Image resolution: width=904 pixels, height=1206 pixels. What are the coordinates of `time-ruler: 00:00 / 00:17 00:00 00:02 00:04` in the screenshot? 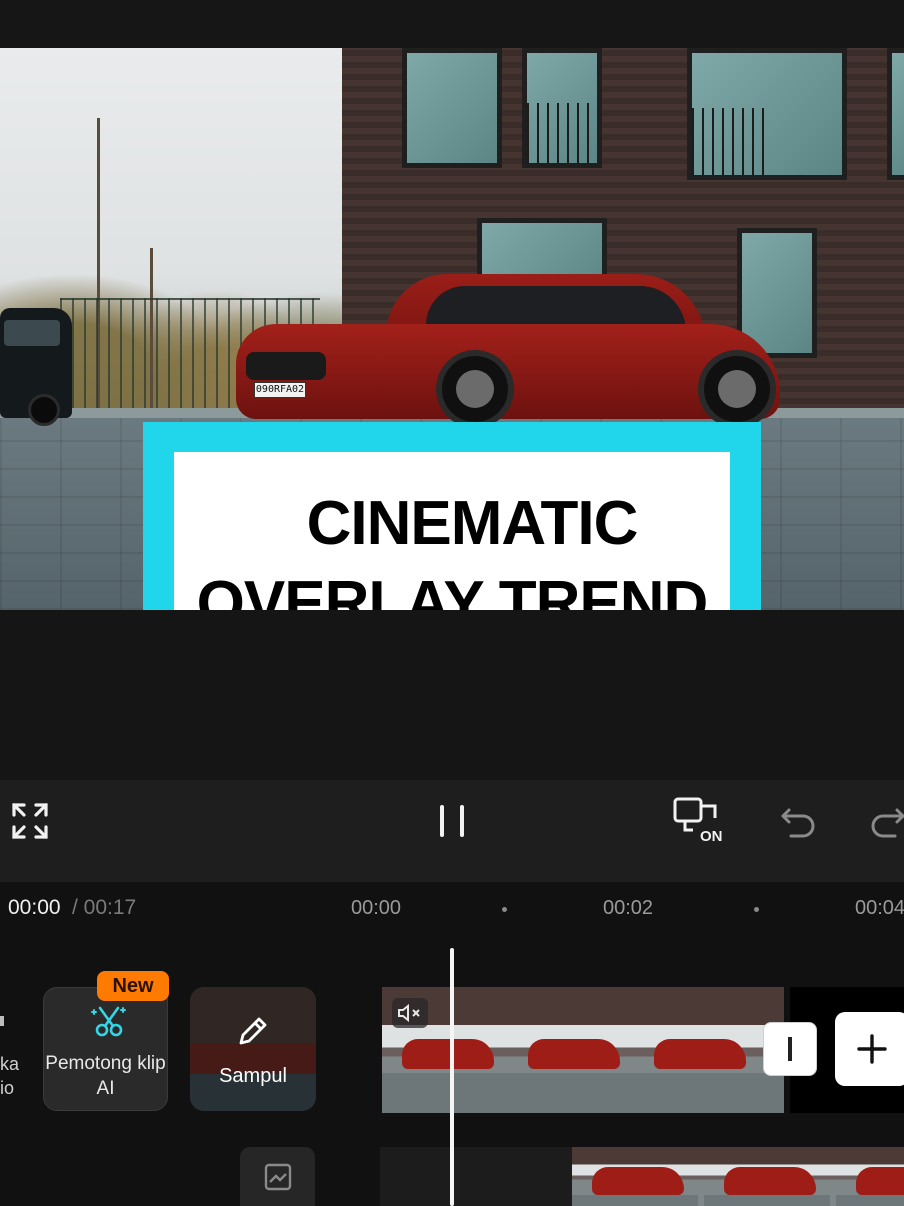 It's located at (452, 909).